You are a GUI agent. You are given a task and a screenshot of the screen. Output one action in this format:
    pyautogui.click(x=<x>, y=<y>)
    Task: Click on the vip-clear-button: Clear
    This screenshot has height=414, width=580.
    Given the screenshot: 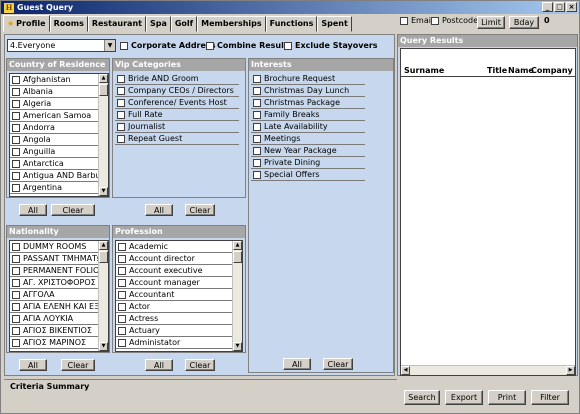 What is the action you would take?
    pyautogui.click(x=200, y=210)
    